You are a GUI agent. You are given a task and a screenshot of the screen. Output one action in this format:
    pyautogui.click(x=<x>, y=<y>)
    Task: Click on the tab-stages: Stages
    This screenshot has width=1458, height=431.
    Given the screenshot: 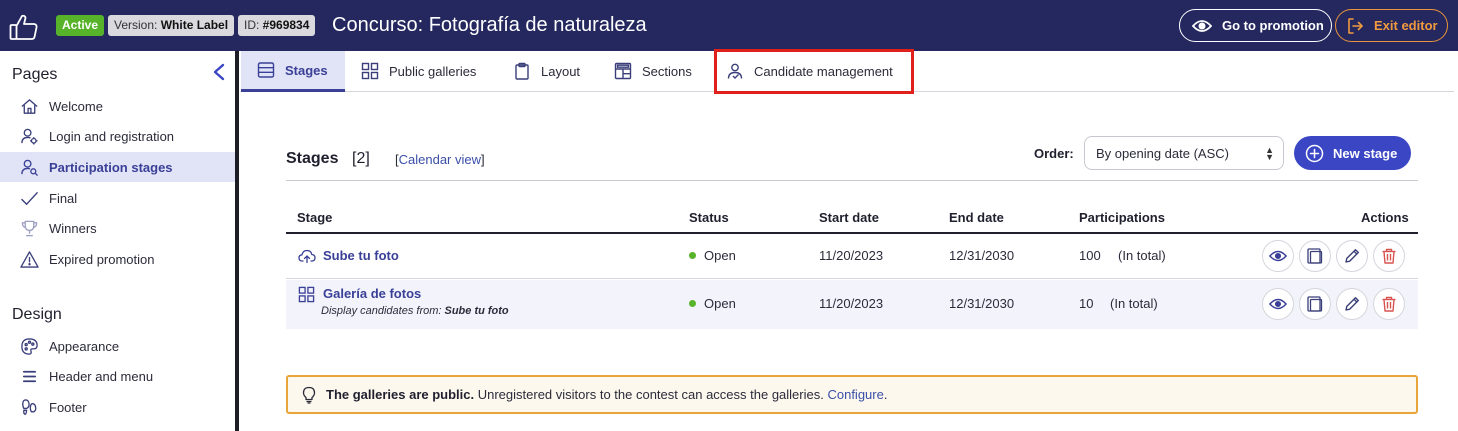 What is the action you would take?
    pyautogui.click(x=293, y=71)
    